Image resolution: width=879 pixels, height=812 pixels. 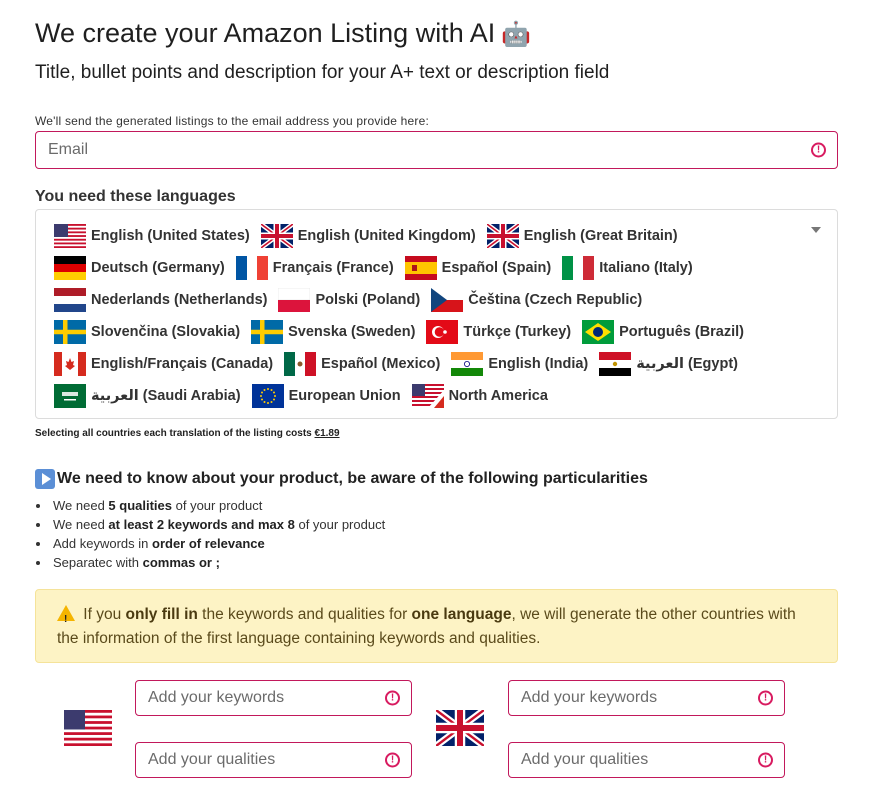 I want to click on robot-icon: 🤖, so click(x=516, y=34).